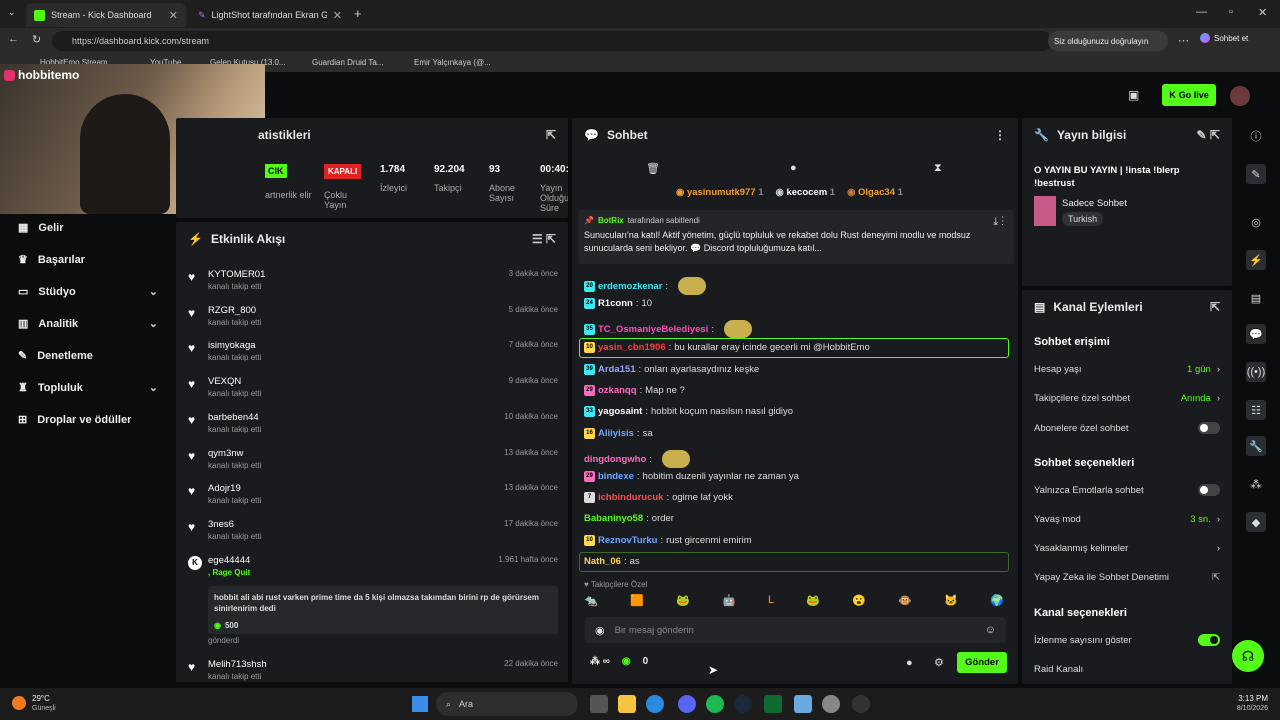  I want to click on emote-item: 😮, so click(859, 603).